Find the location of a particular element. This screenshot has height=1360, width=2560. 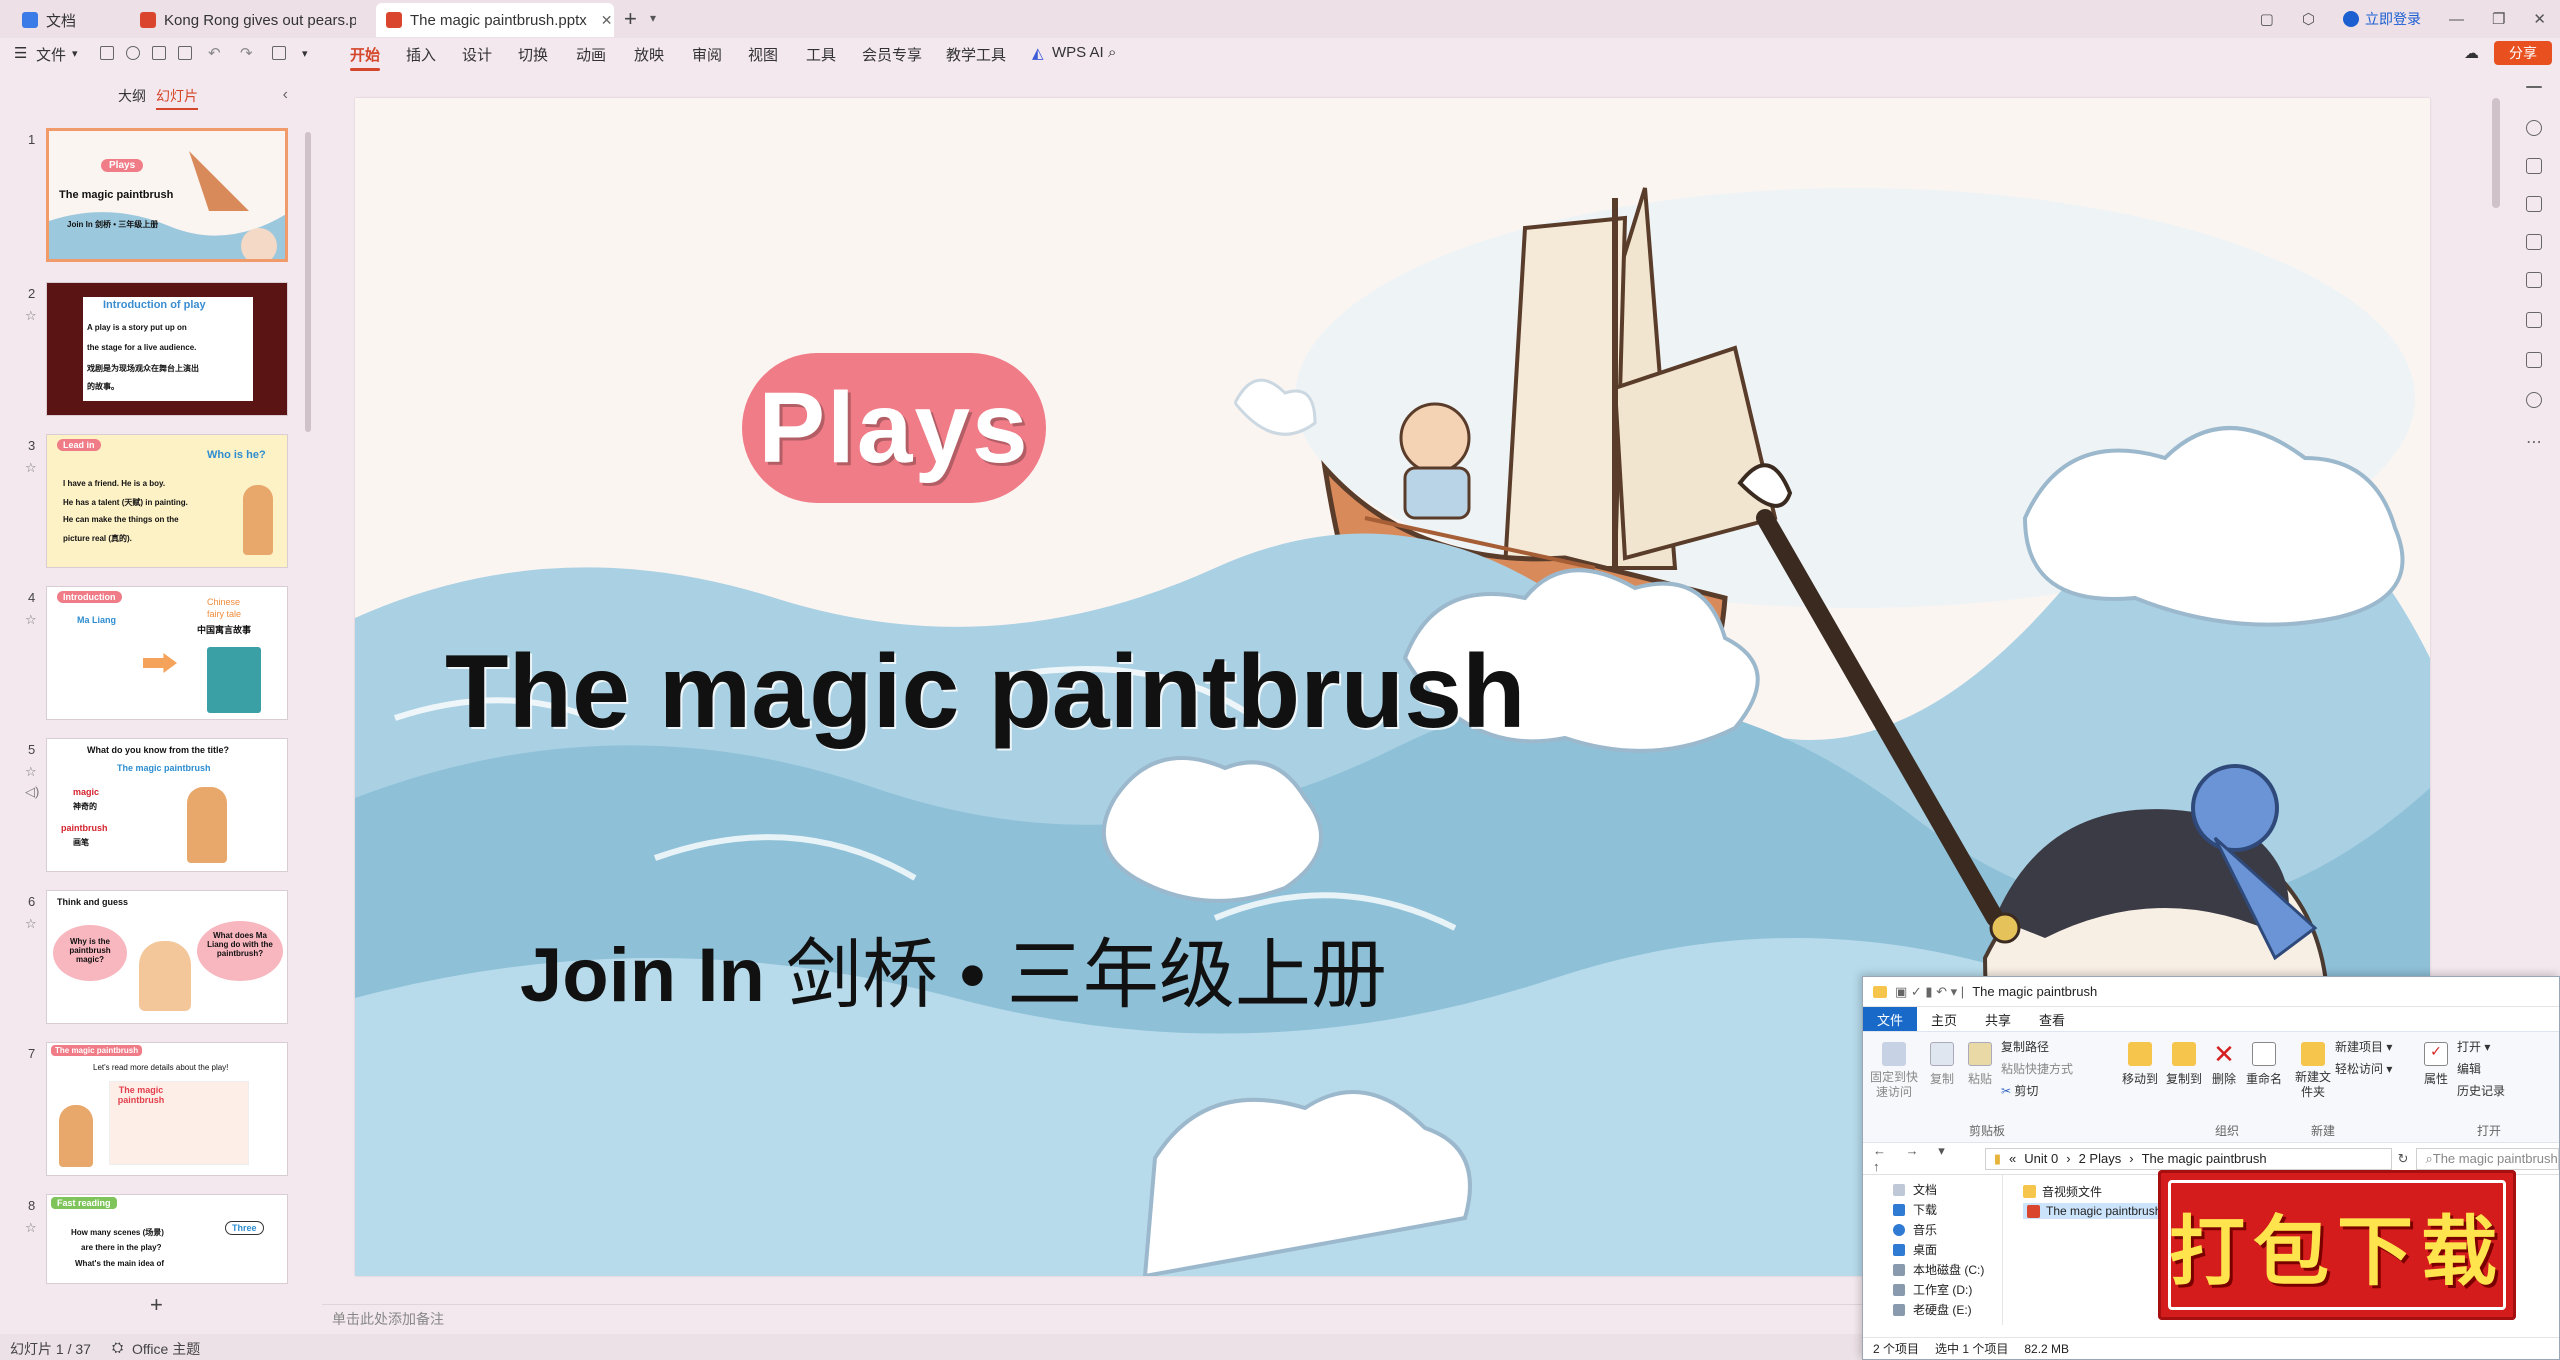

path-segment-paintbrush: The magic paintbrush is located at coordinates (2204, 1158).